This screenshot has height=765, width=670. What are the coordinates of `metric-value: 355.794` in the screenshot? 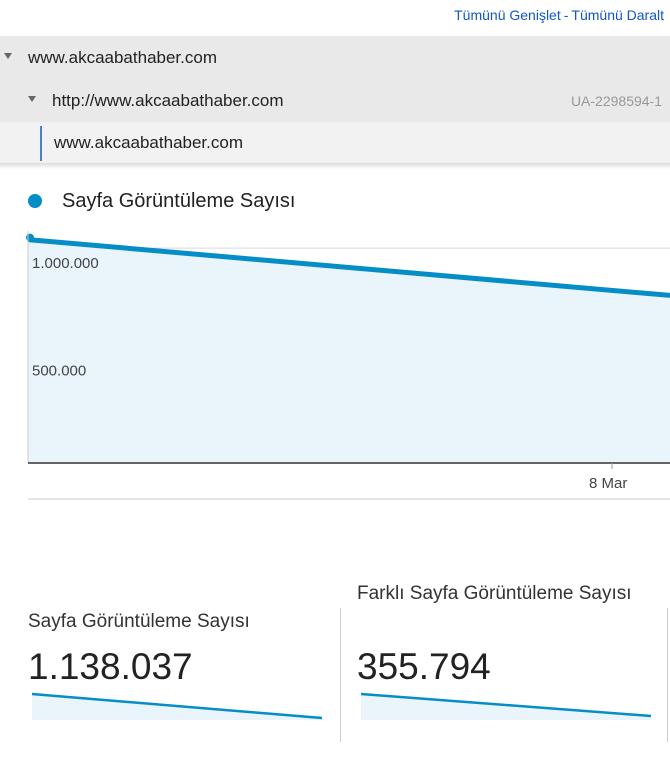 It's located at (424, 666).